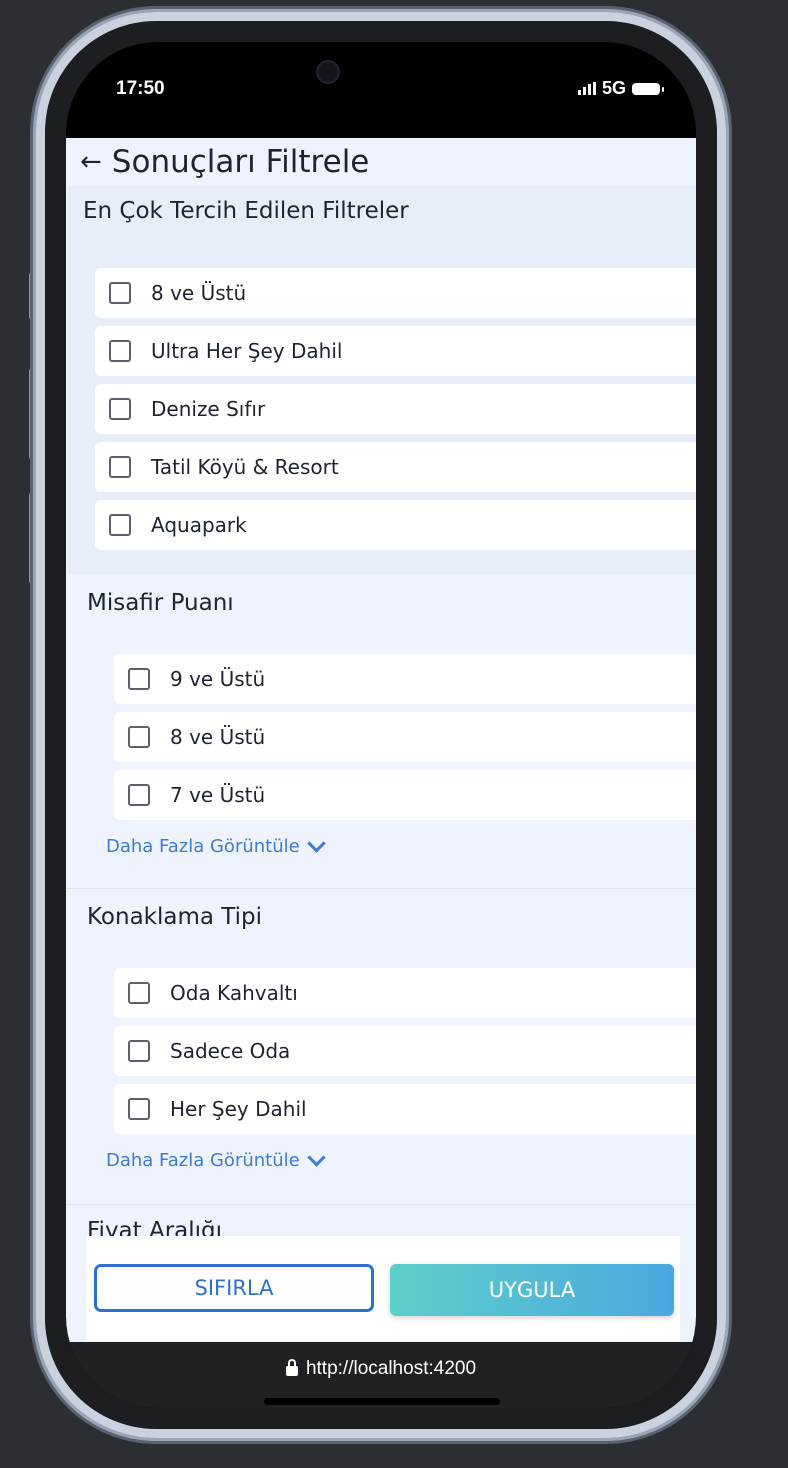  I want to click on signal-icon, so click(586, 88).